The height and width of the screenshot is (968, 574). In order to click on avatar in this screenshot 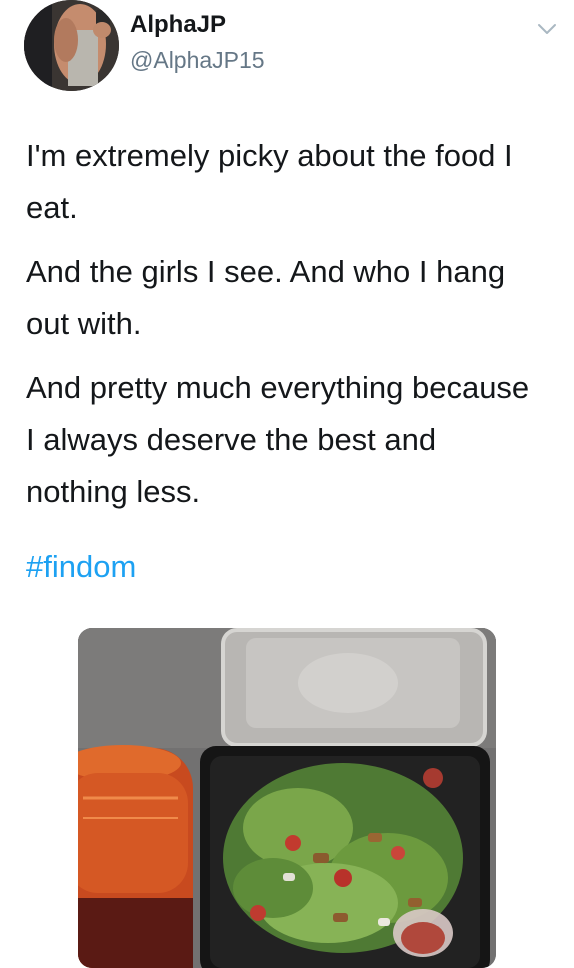, I will do `click(71, 45)`.